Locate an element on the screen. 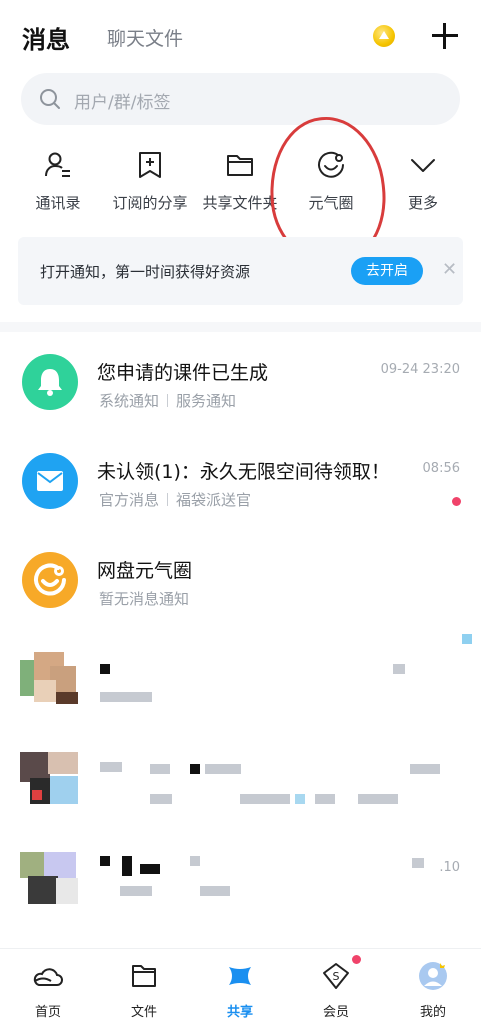 The height and width of the screenshot is (1024, 481). vip-diamond-icon: S is located at coordinates (336, 976).